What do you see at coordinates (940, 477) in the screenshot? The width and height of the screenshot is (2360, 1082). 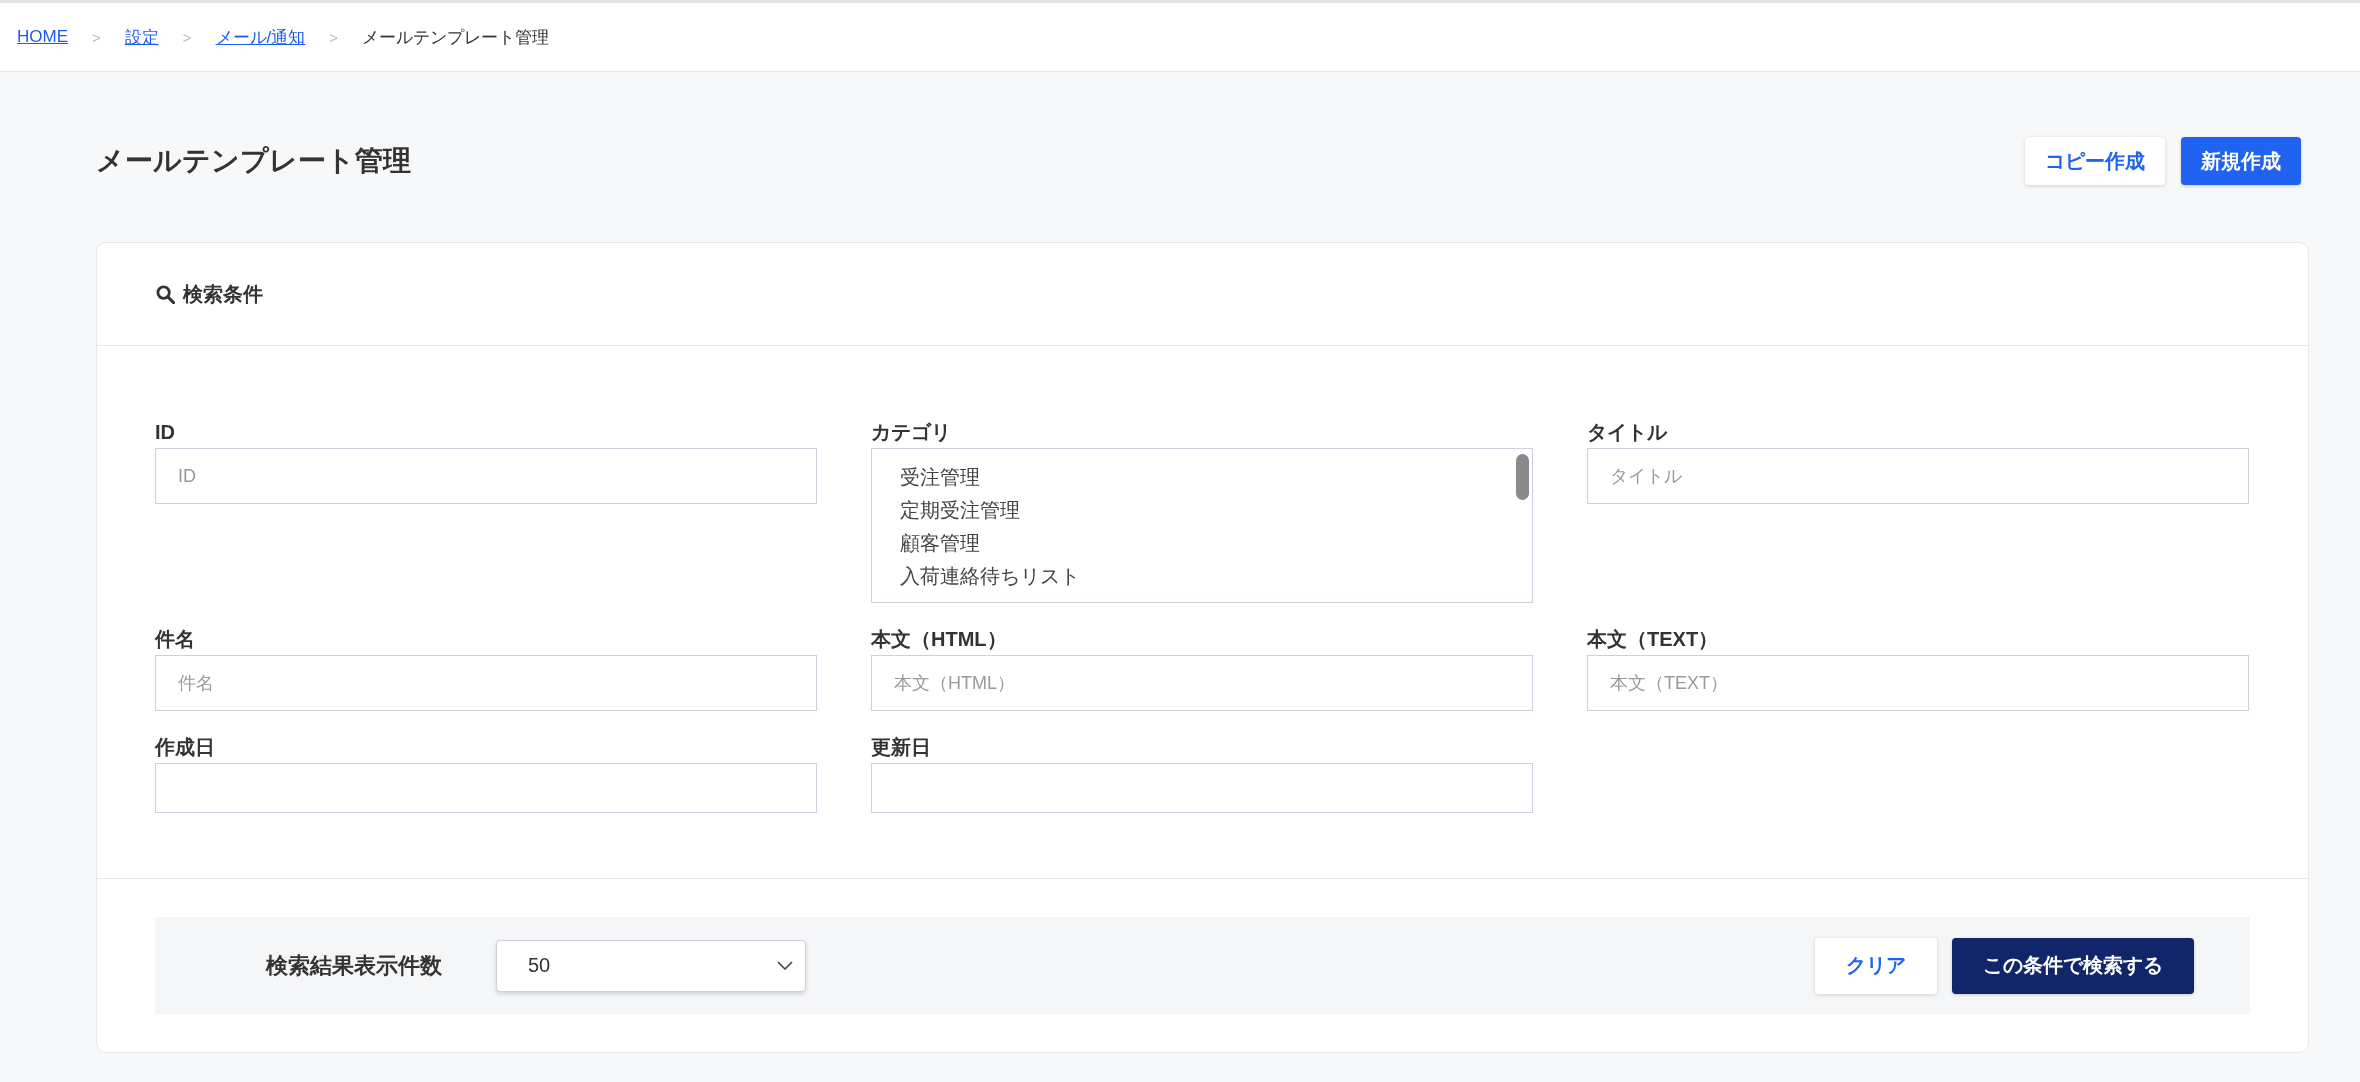 I see `listbox-option: 受注管理` at bounding box center [940, 477].